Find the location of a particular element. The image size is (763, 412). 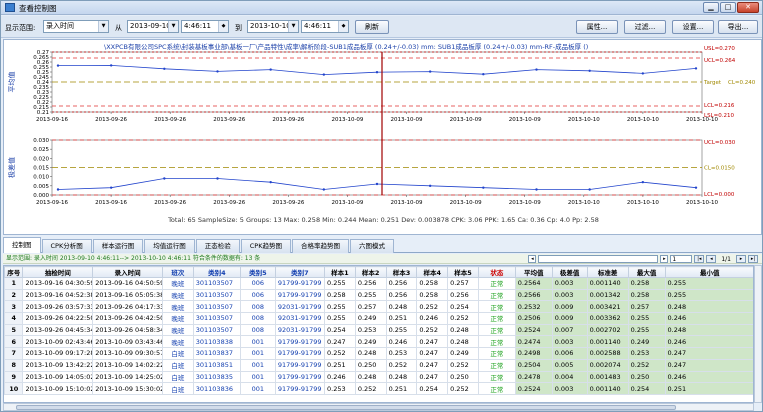

tab-2: 样本运行图 is located at coordinates (118, 246).